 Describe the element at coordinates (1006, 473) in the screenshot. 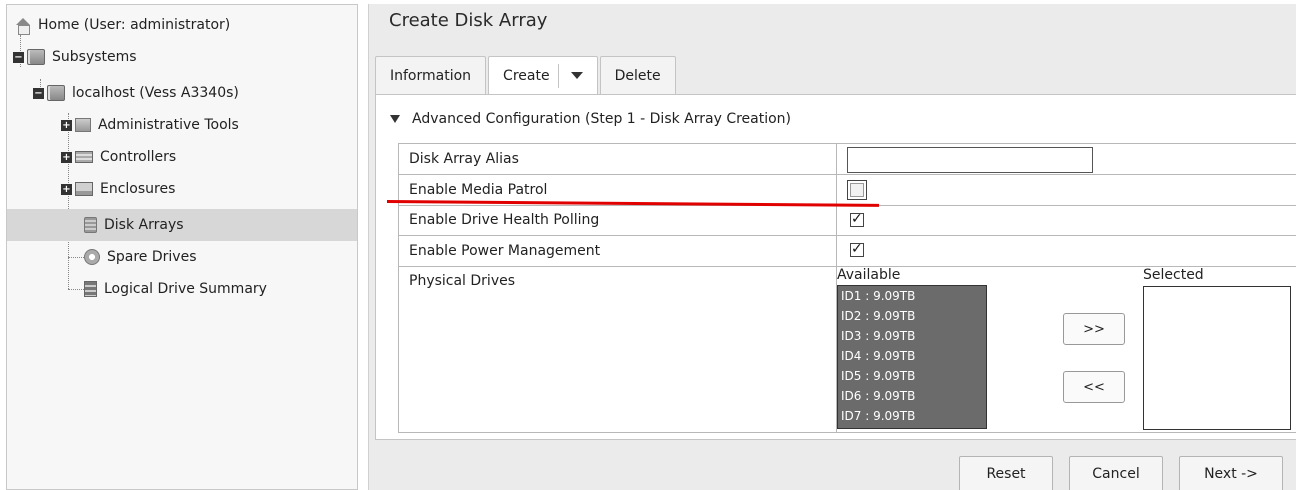

I see `reset-button: Reset` at that location.